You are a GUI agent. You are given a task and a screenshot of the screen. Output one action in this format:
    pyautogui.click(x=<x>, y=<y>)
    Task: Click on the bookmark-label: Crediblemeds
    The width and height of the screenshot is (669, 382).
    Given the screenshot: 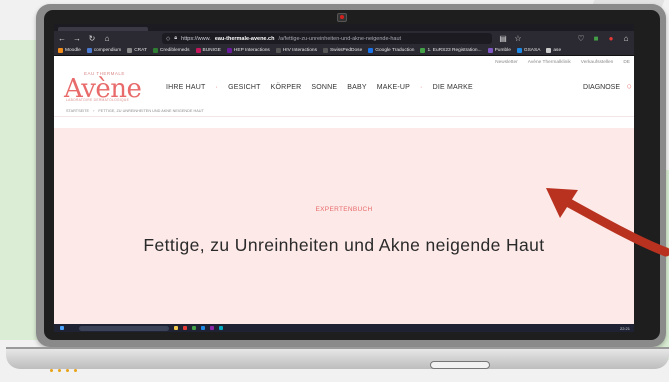 What is the action you would take?
    pyautogui.click(x=174, y=50)
    